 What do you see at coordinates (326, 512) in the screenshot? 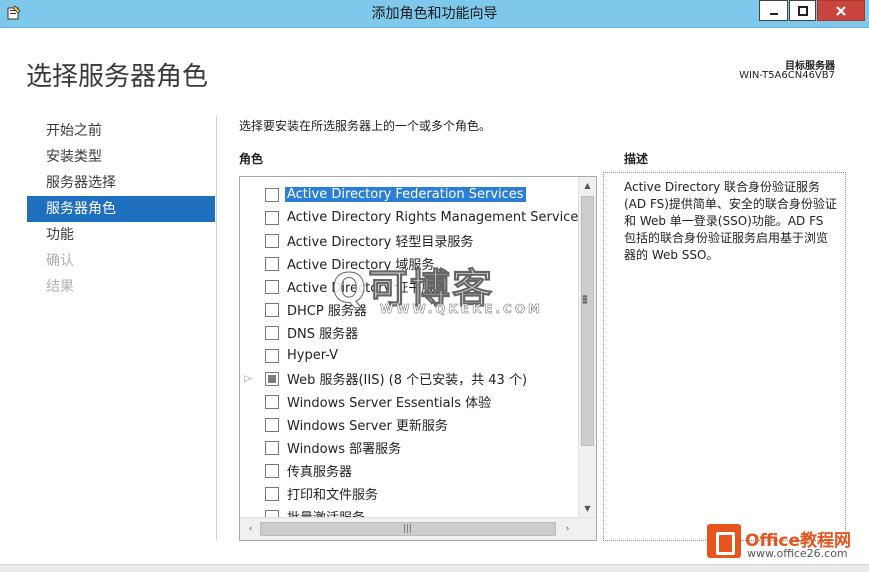
I see `role-label: 批量激活服务` at bounding box center [326, 512].